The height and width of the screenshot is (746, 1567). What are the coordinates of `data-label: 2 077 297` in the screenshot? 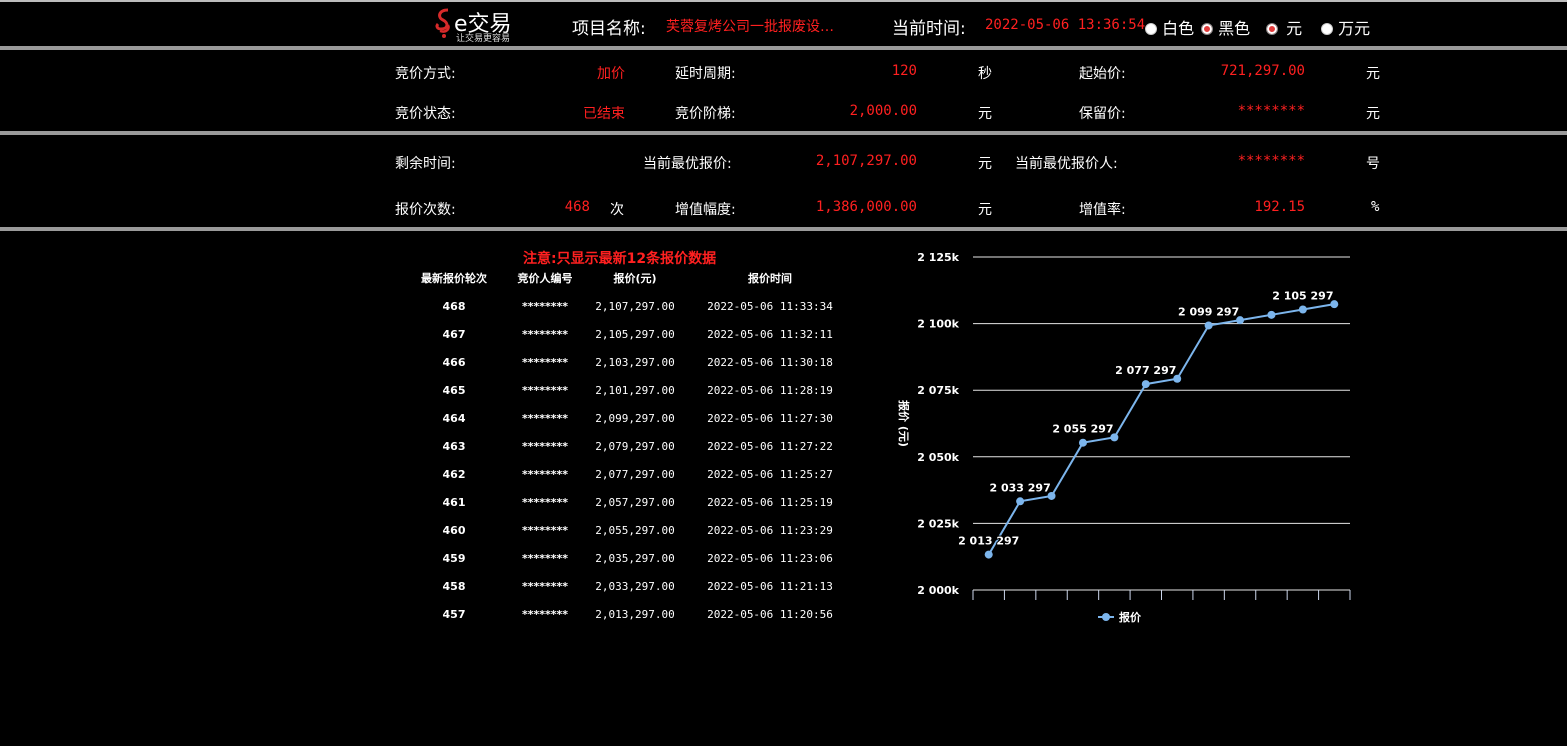 It's located at (1145, 370).